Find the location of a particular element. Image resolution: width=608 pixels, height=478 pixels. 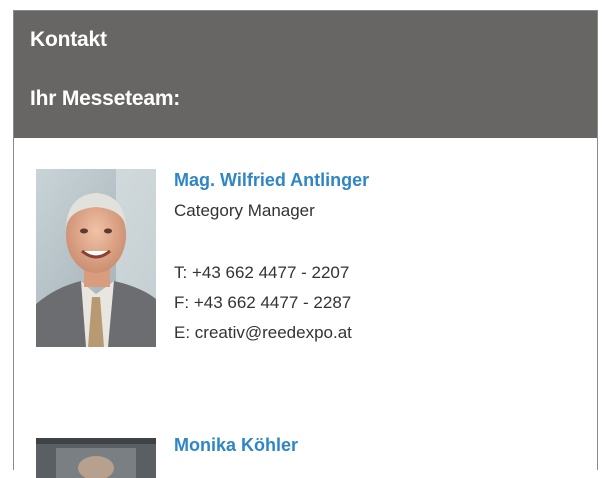

contact-phone: T: +43 662 4477 - 2207 is located at coordinates (262, 272).